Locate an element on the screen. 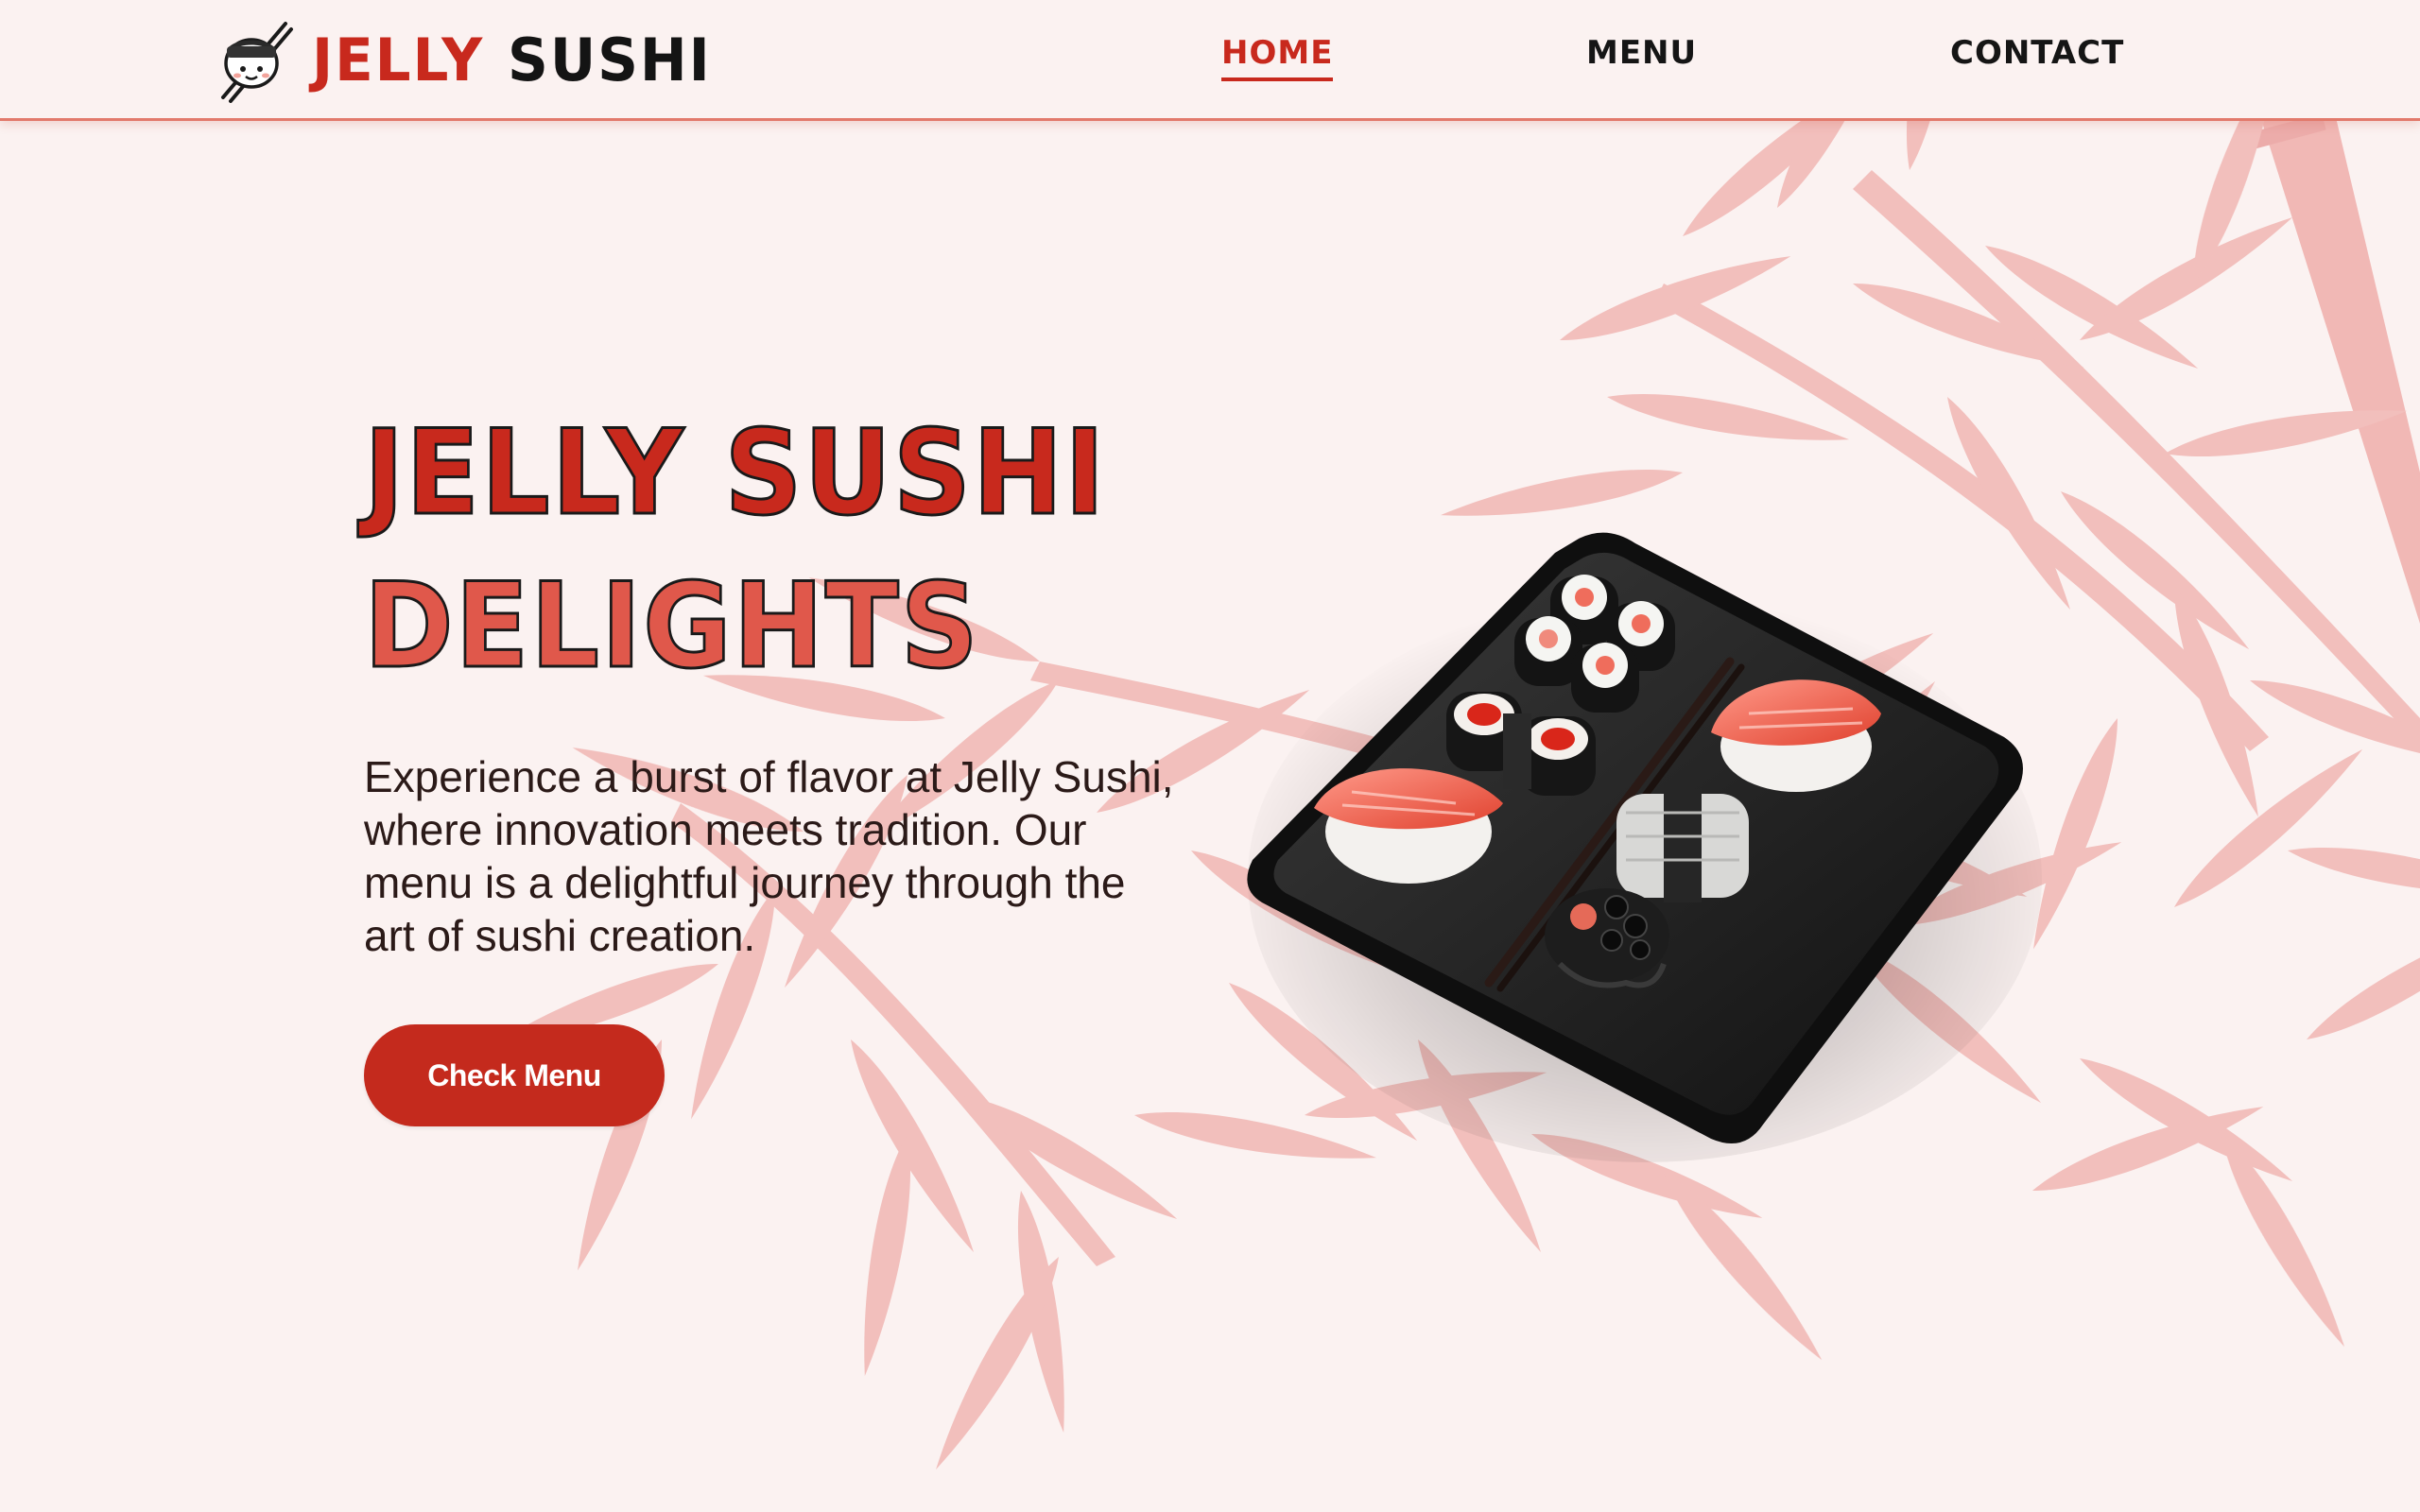  hero-title-line1: JELLY SUSHI is located at coordinates (735, 473).